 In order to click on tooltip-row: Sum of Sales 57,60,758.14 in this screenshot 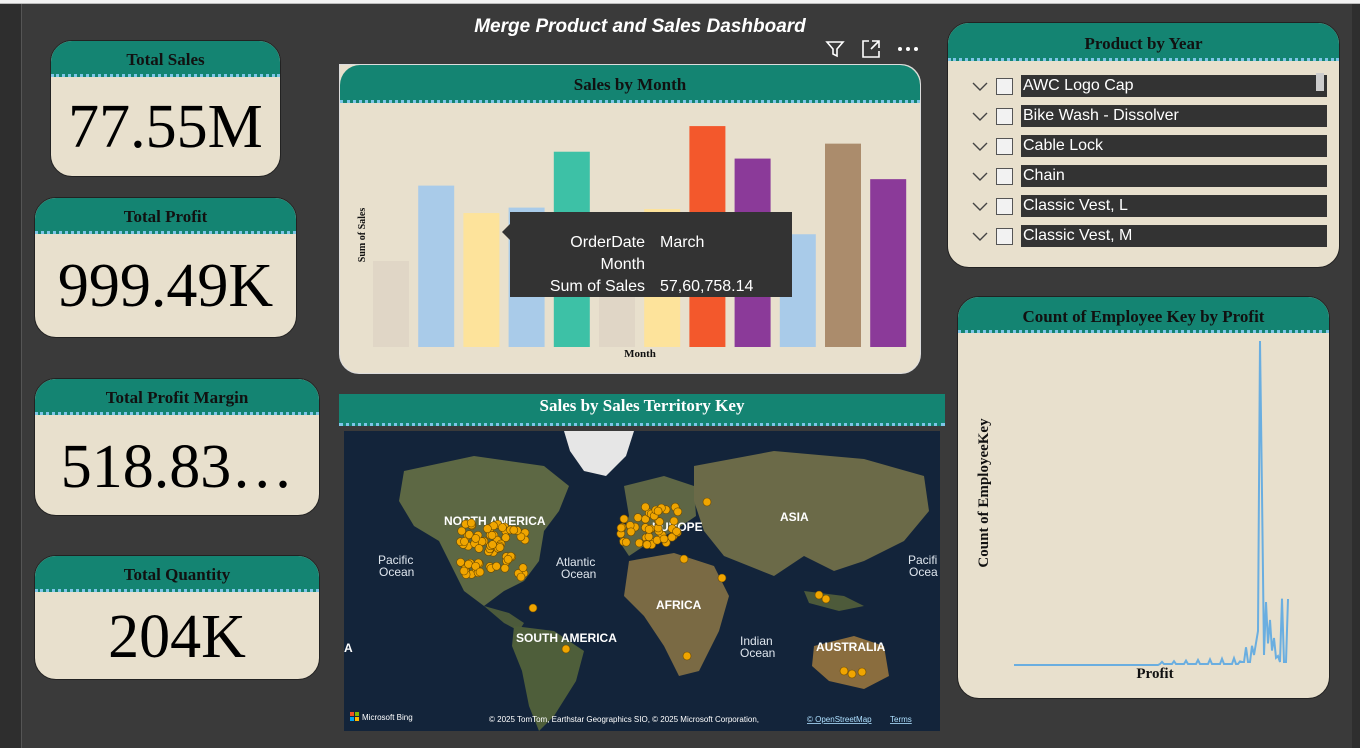, I will do `click(661, 287)`.